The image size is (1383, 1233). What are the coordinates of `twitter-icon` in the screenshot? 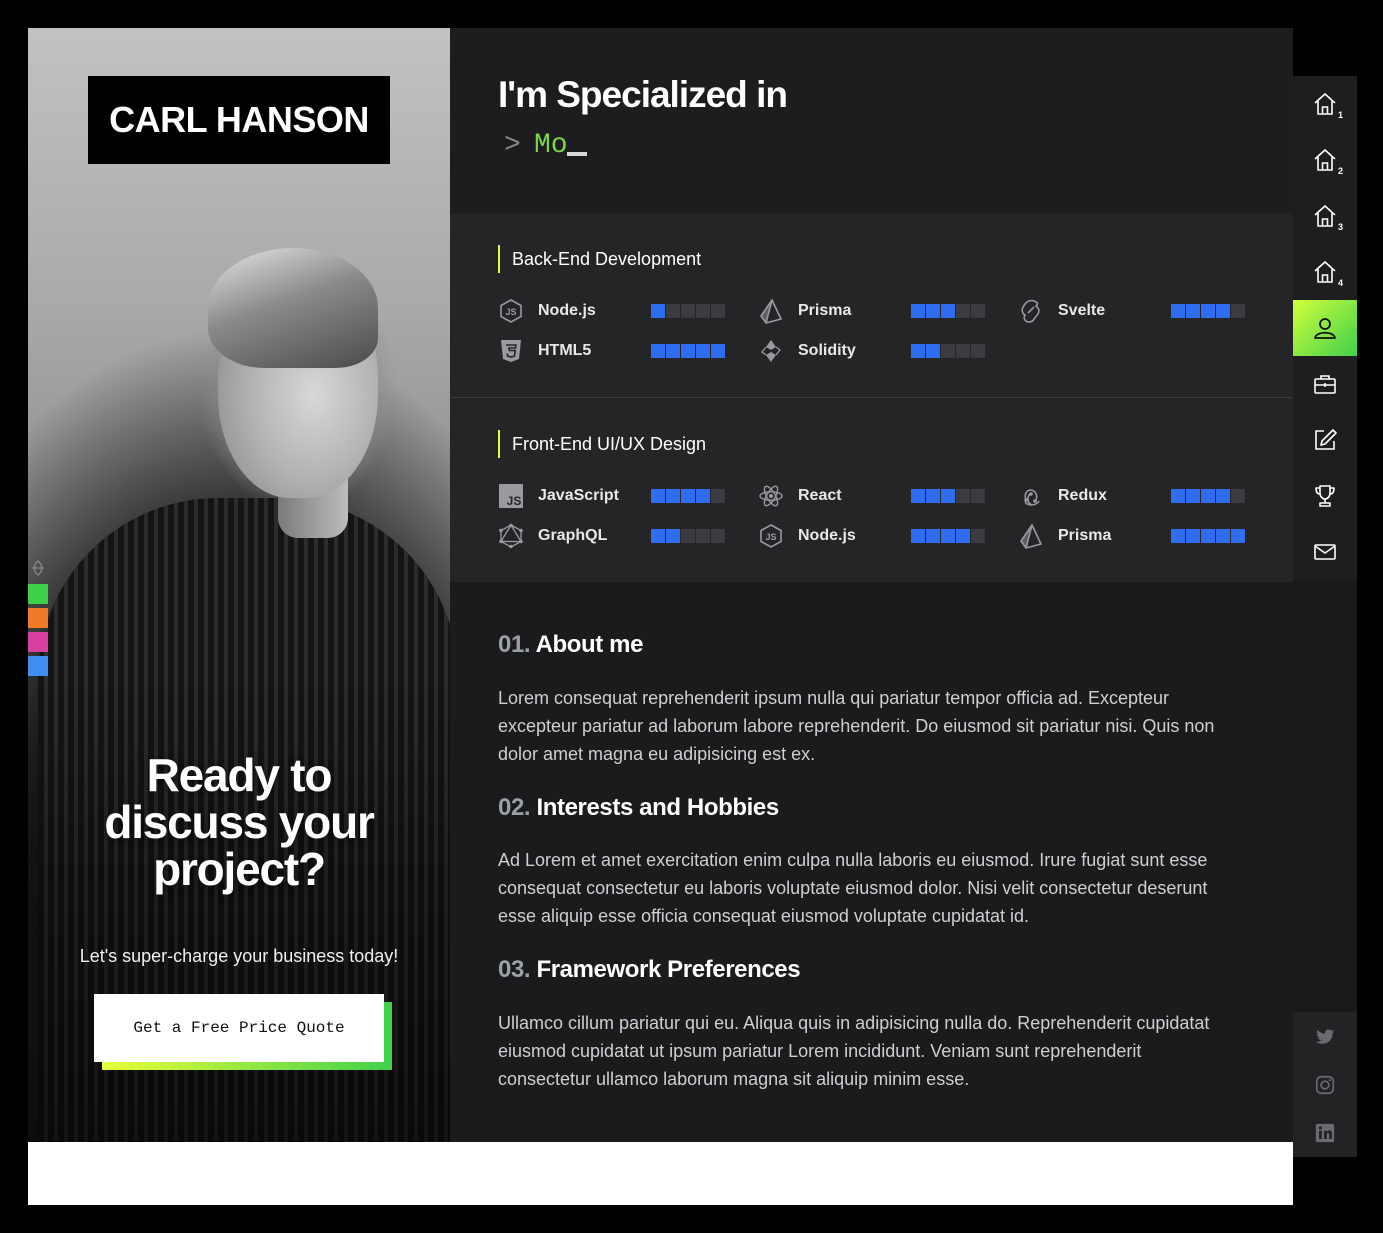 It's located at (1325, 1037).